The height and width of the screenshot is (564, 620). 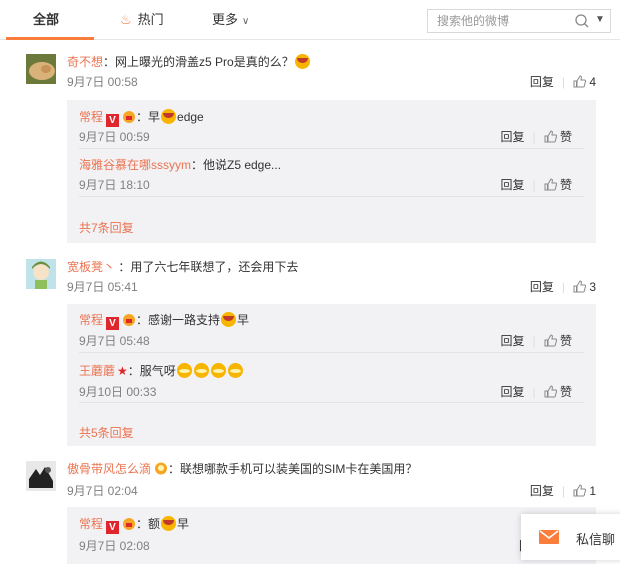 I want to click on tab-hot: ♨ 热门, so click(x=142, y=20).